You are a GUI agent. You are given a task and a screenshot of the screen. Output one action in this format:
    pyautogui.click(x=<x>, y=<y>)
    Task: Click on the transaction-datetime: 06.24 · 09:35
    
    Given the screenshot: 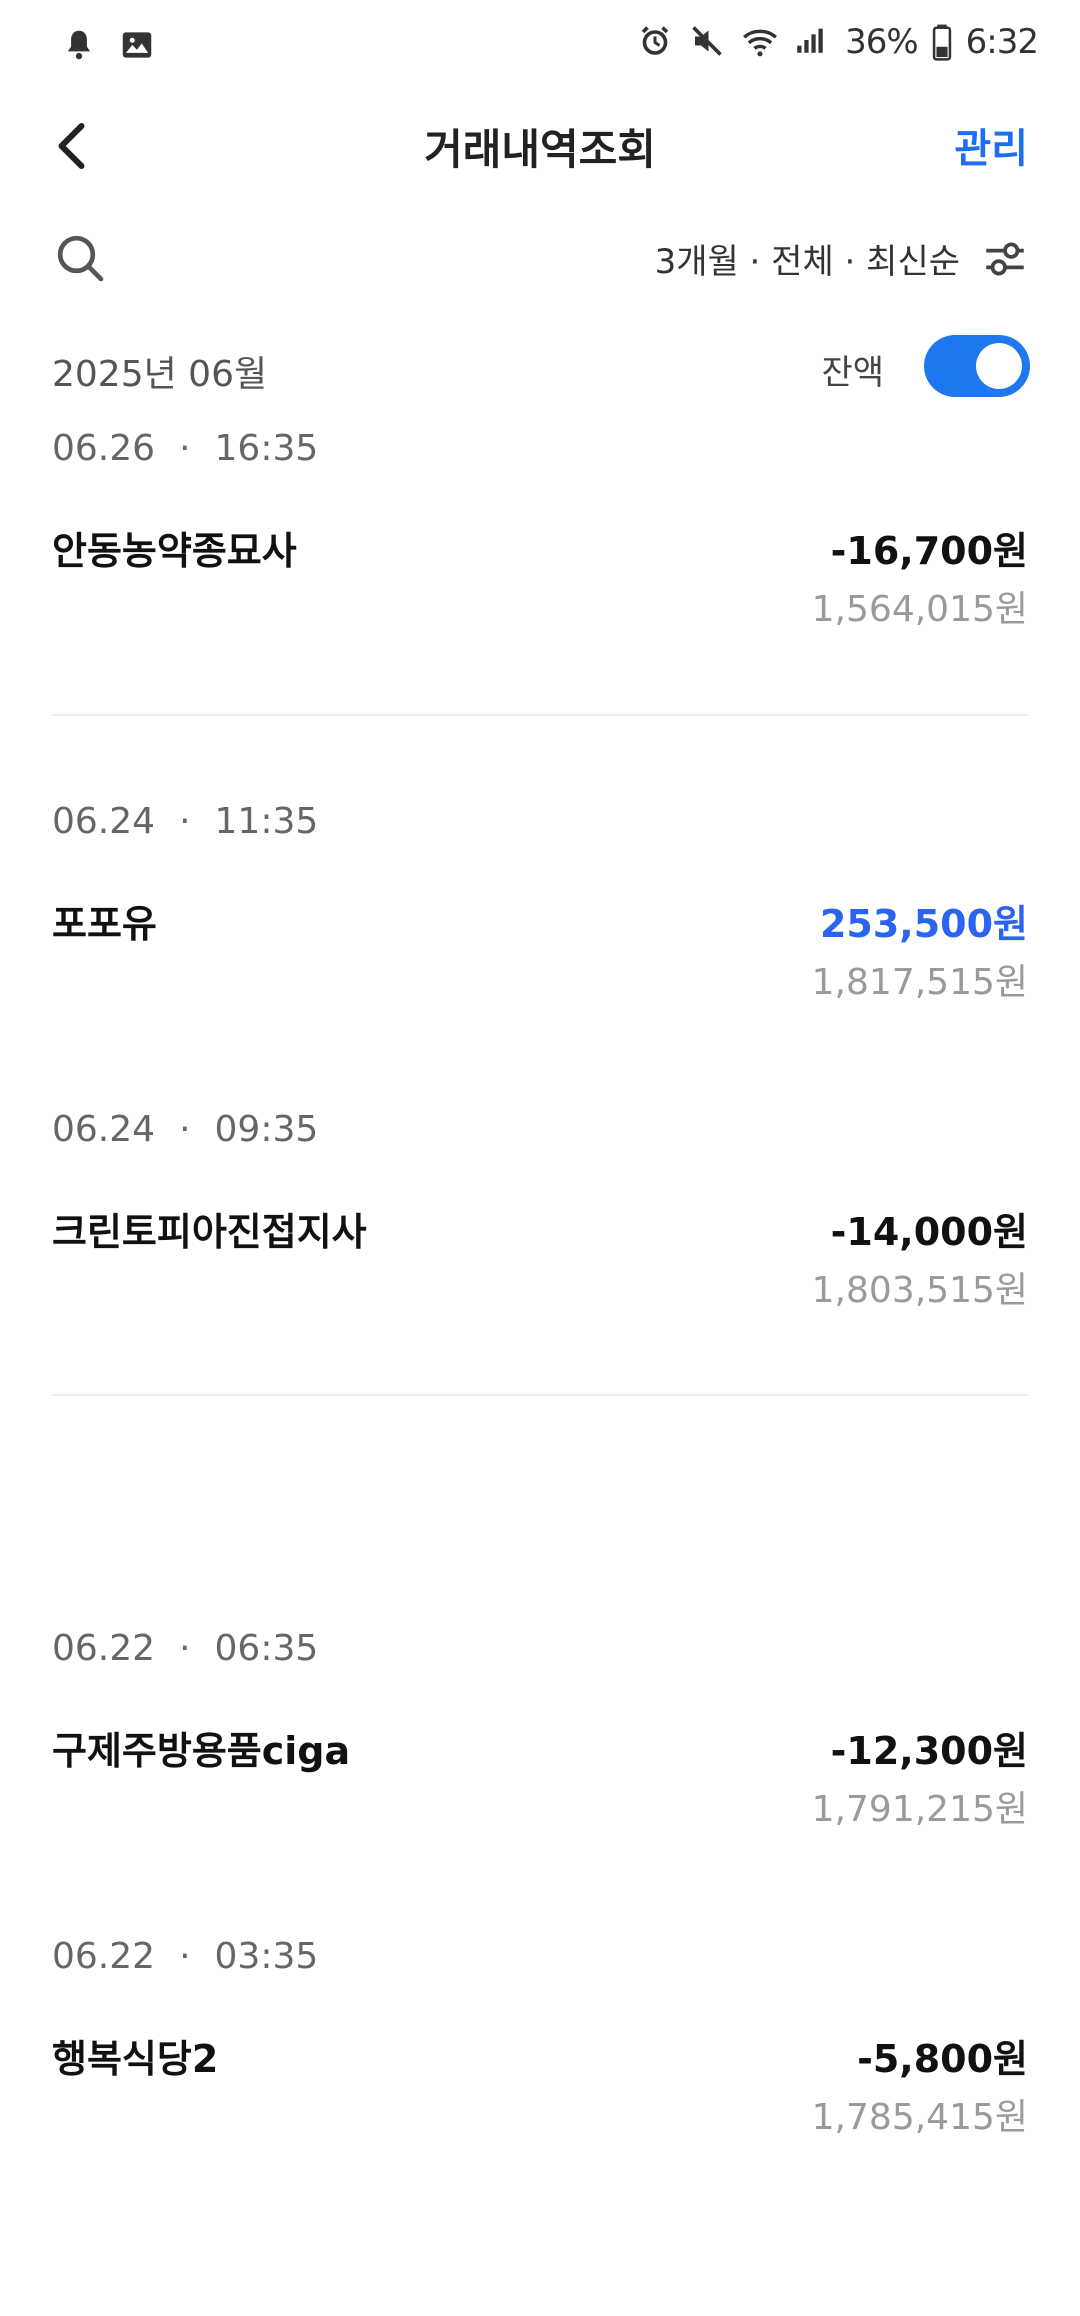 What is the action you would take?
    pyautogui.click(x=185, y=1129)
    